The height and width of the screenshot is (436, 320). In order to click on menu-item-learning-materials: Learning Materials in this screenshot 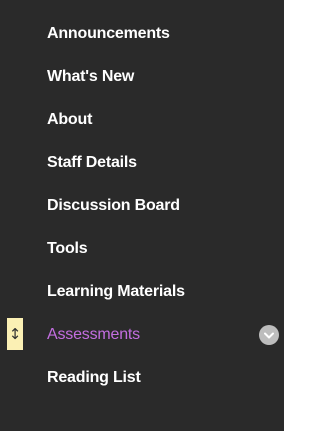, I will do `click(142, 291)`.